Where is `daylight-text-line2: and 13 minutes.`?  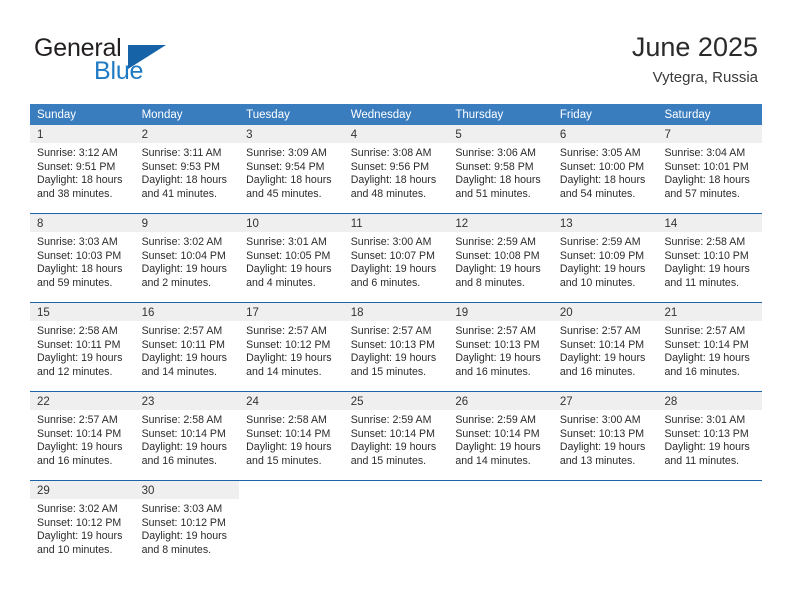 daylight-text-line2: and 13 minutes. is located at coordinates (597, 460).